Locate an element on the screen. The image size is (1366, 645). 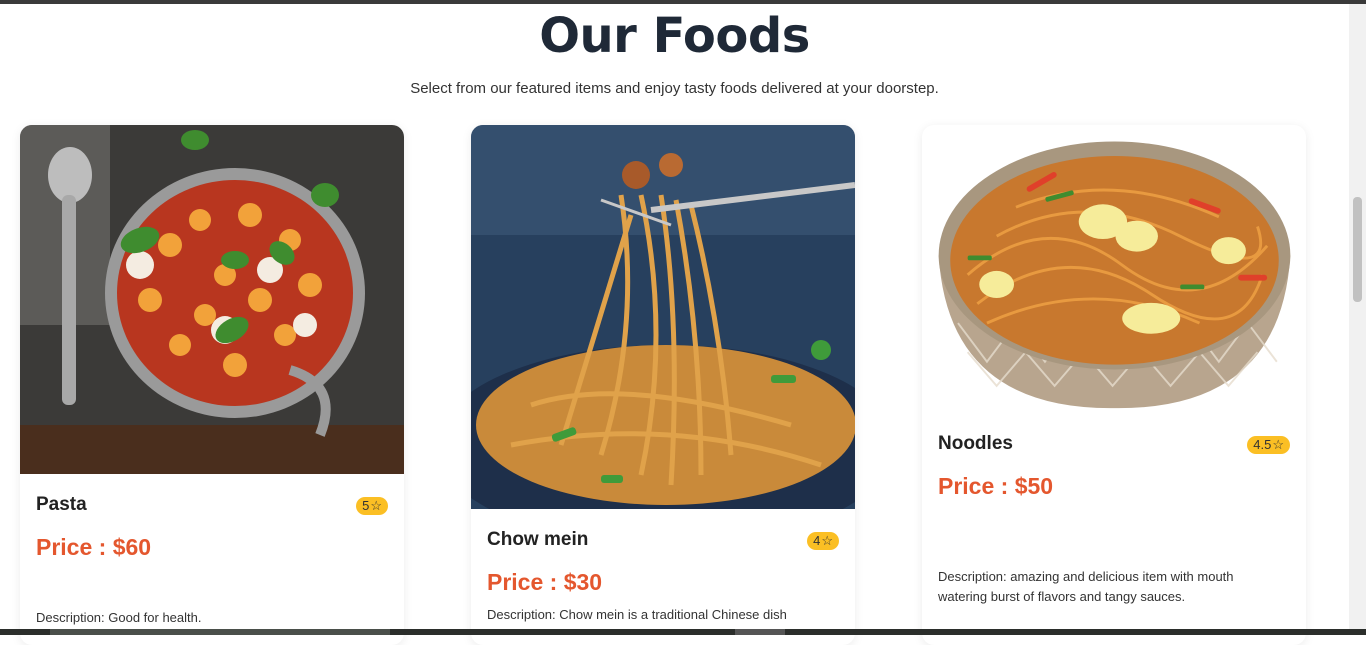
food-name: Pasta is located at coordinates (61, 504).